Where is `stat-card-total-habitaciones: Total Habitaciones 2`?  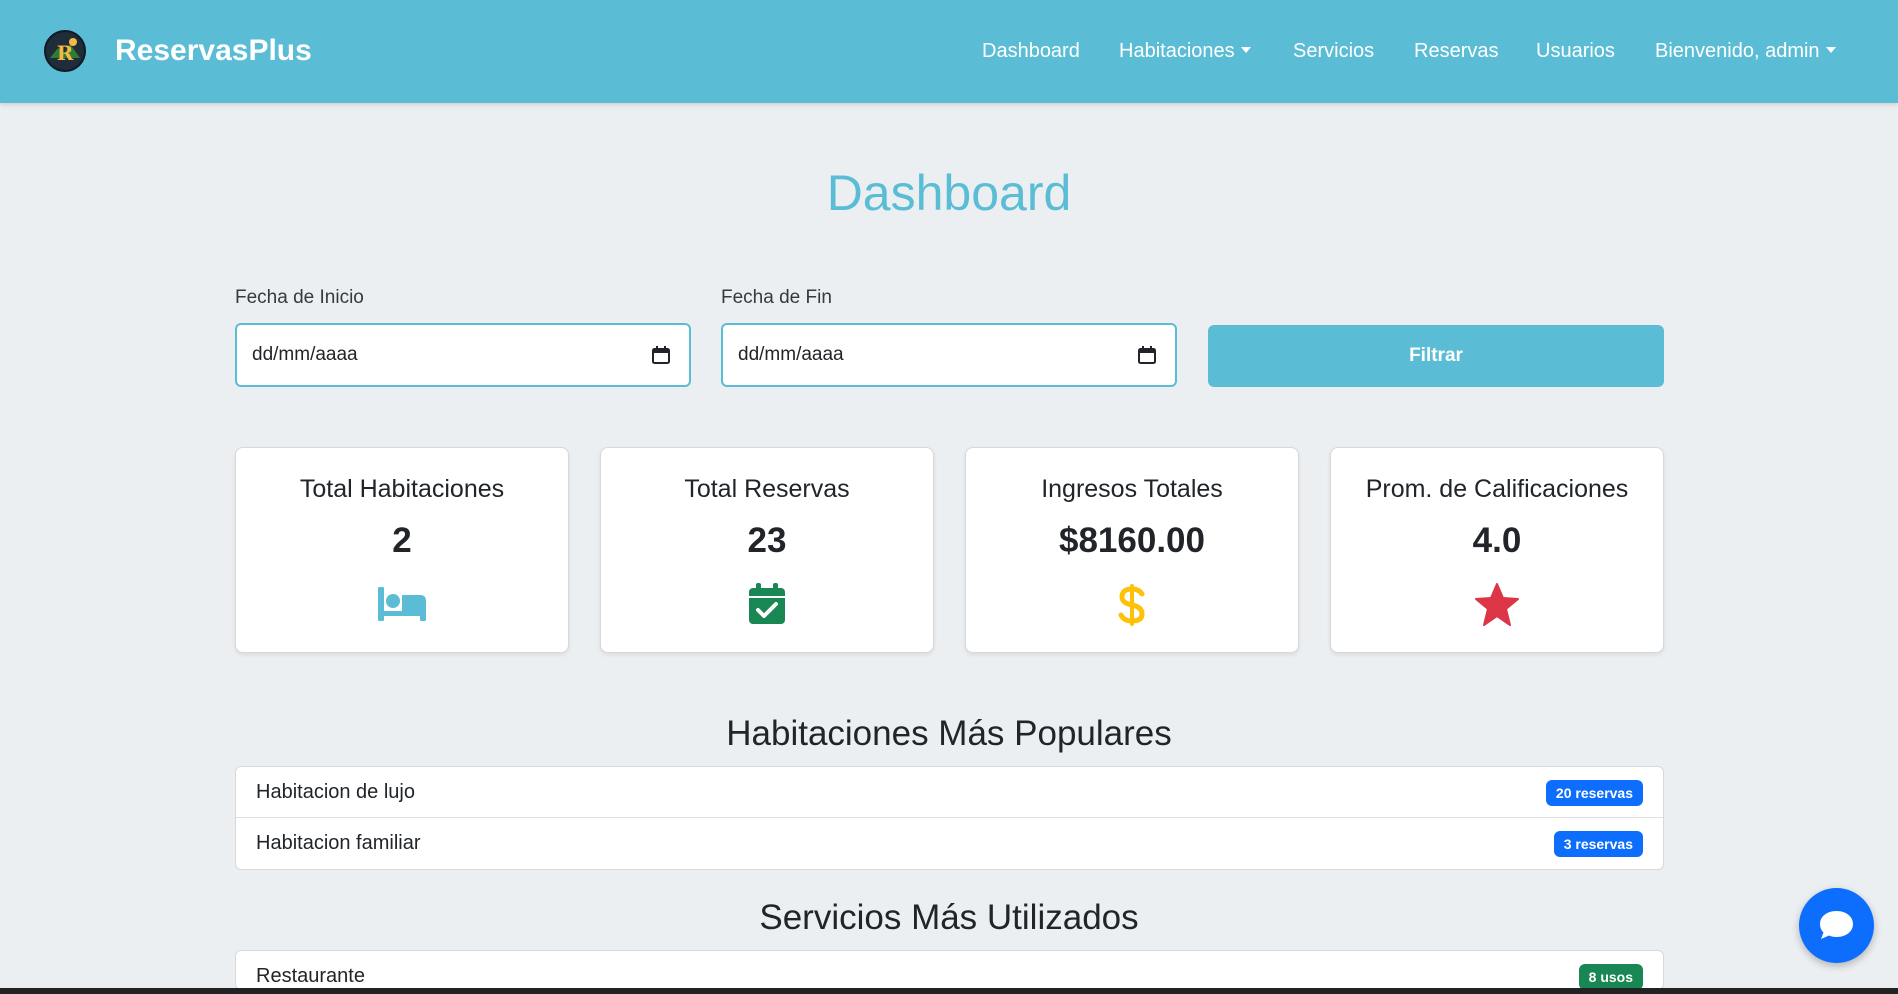 stat-card-total-habitaciones: Total Habitaciones 2 is located at coordinates (402, 550).